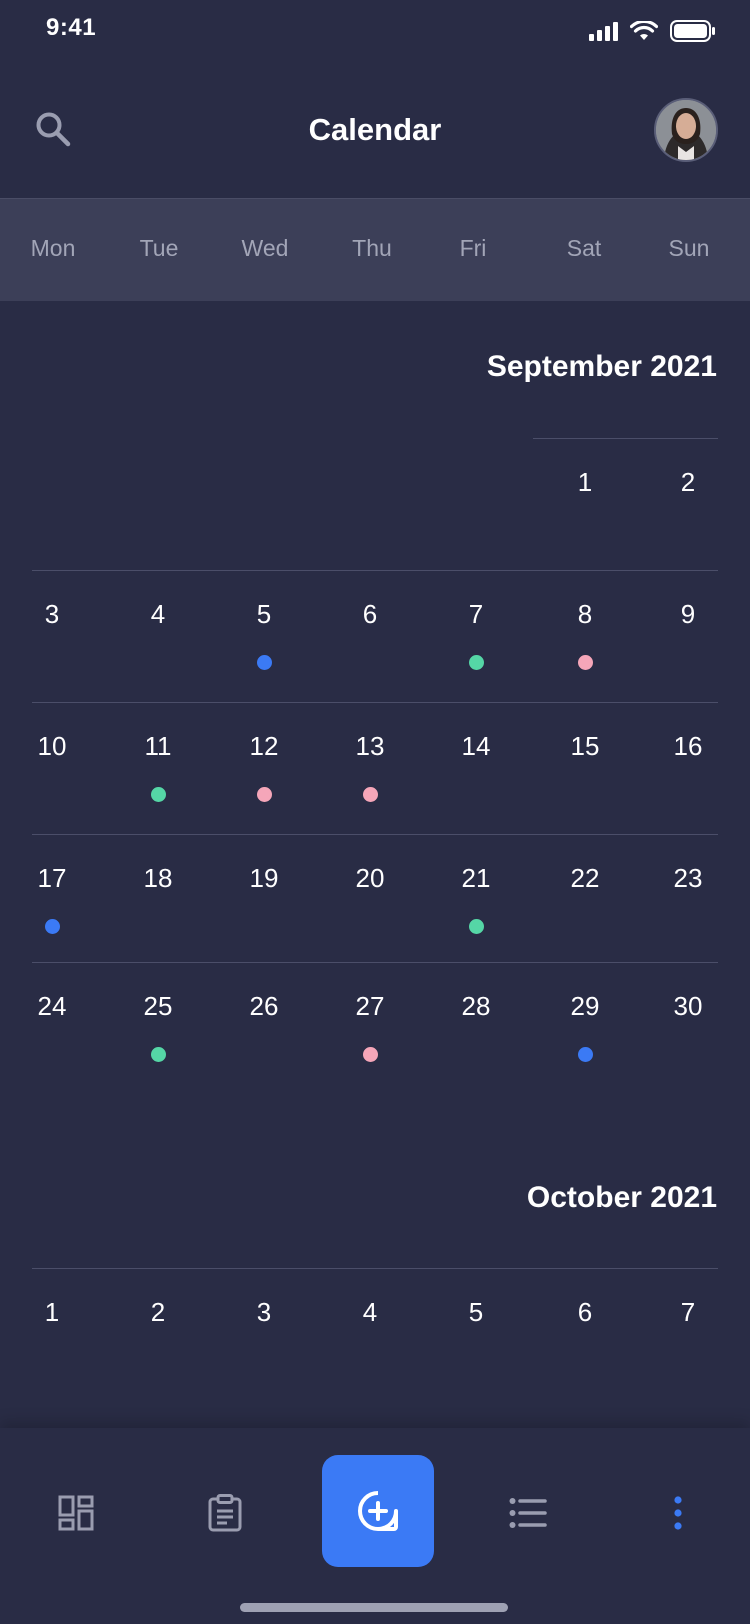 The width and height of the screenshot is (750, 1624). What do you see at coordinates (159, 248) in the screenshot?
I see `weekday-tue: Tue` at bounding box center [159, 248].